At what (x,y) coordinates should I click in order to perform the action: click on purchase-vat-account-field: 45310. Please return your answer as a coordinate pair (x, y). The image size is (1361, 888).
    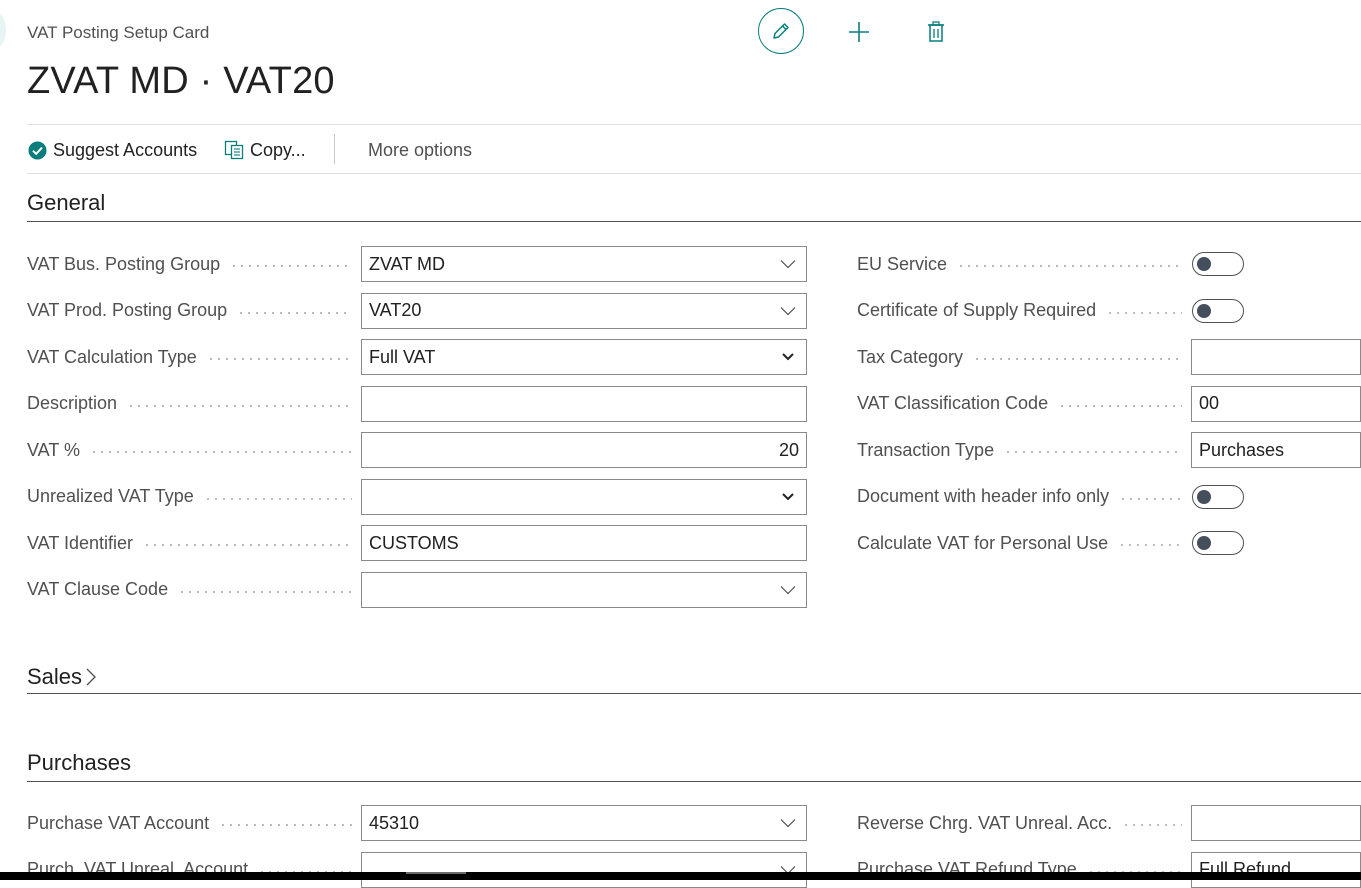
    Looking at the image, I should click on (584, 823).